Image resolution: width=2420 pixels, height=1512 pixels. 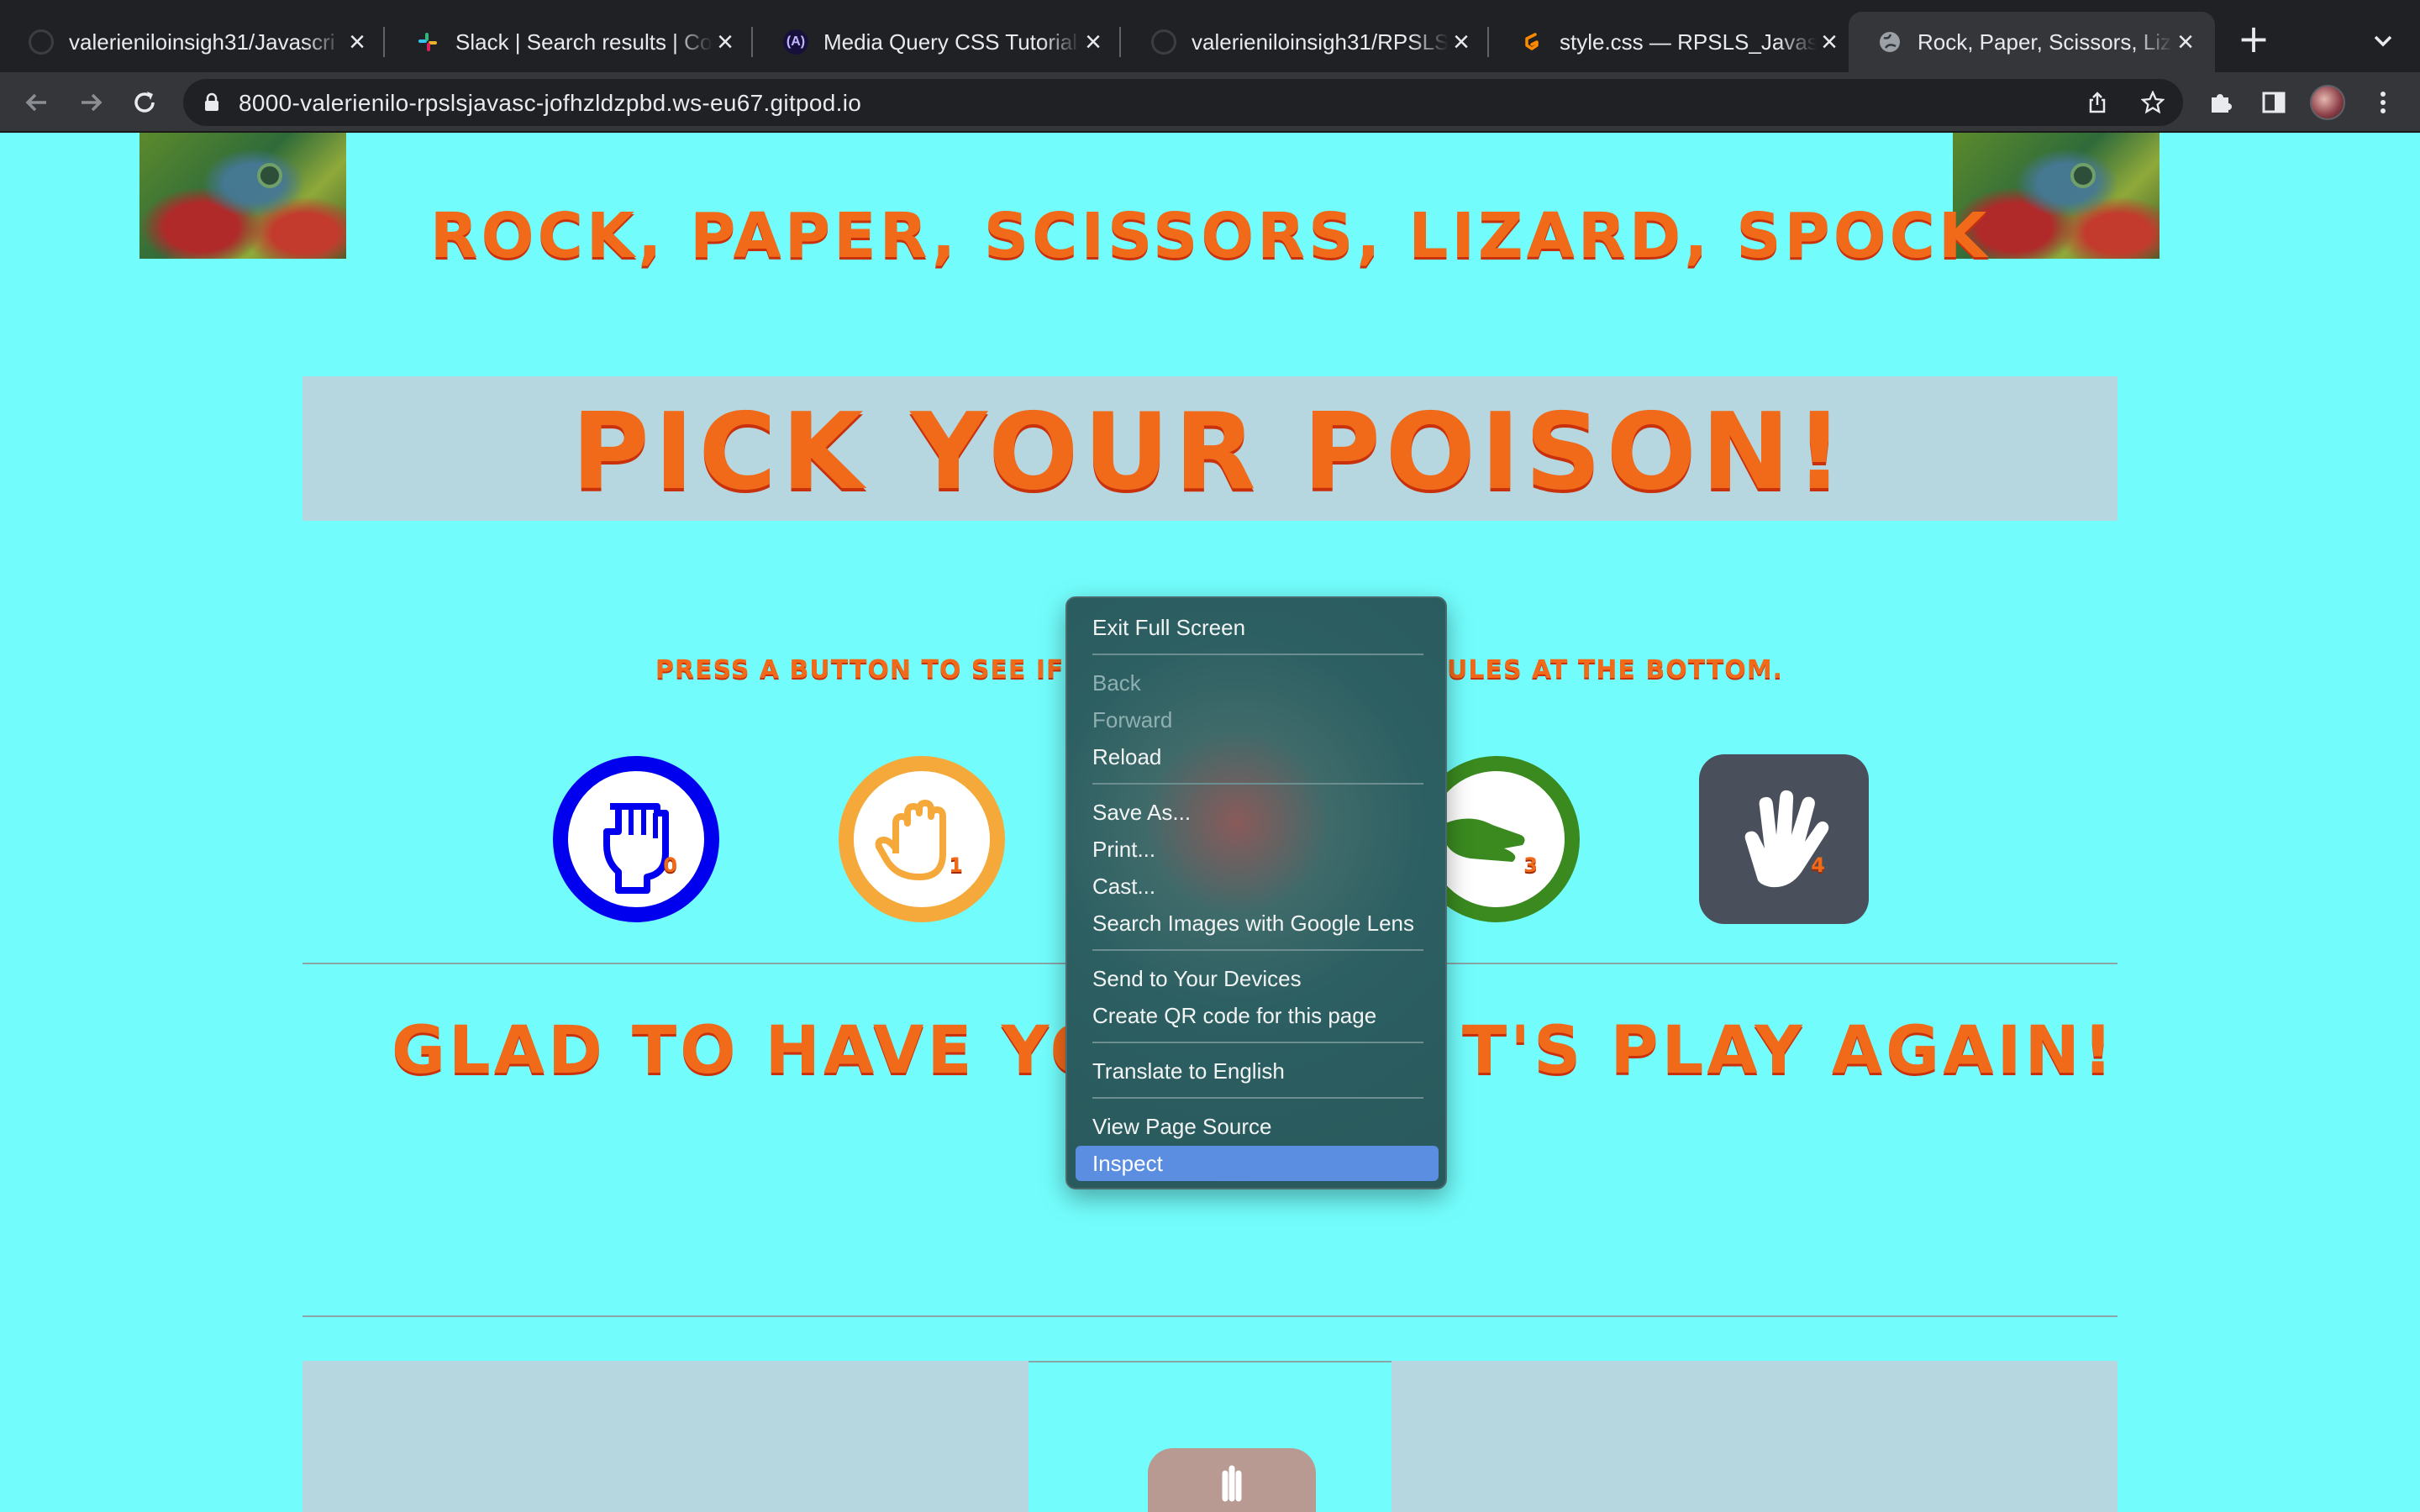 What do you see at coordinates (1790, 1051) in the screenshot?
I see `result-message-right: T'S PLAY AGAIN!` at bounding box center [1790, 1051].